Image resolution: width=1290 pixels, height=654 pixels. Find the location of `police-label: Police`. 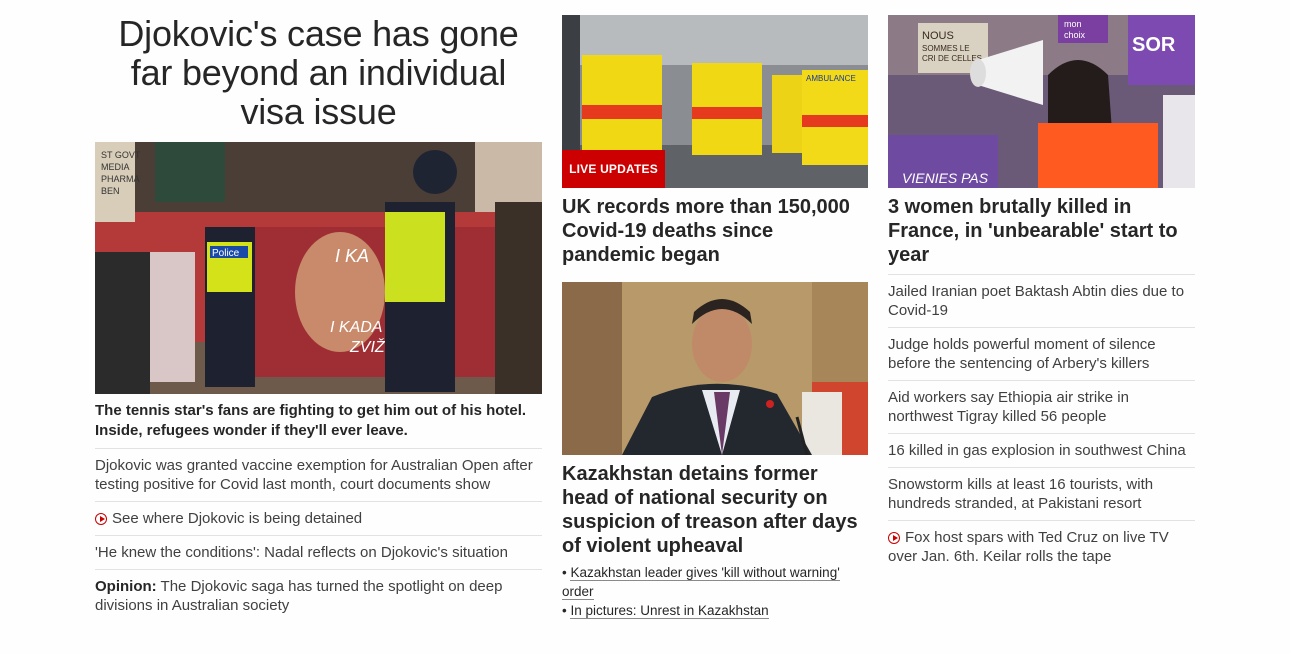

police-label: Police is located at coordinates (226, 253).